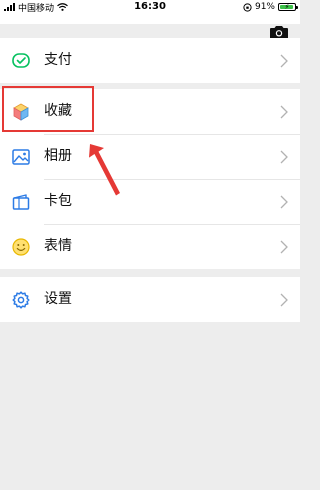 This screenshot has width=320, height=490. Describe the element at coordinates (264, 7) in the screenshot. I see `battery-percent: 91%` at that location.